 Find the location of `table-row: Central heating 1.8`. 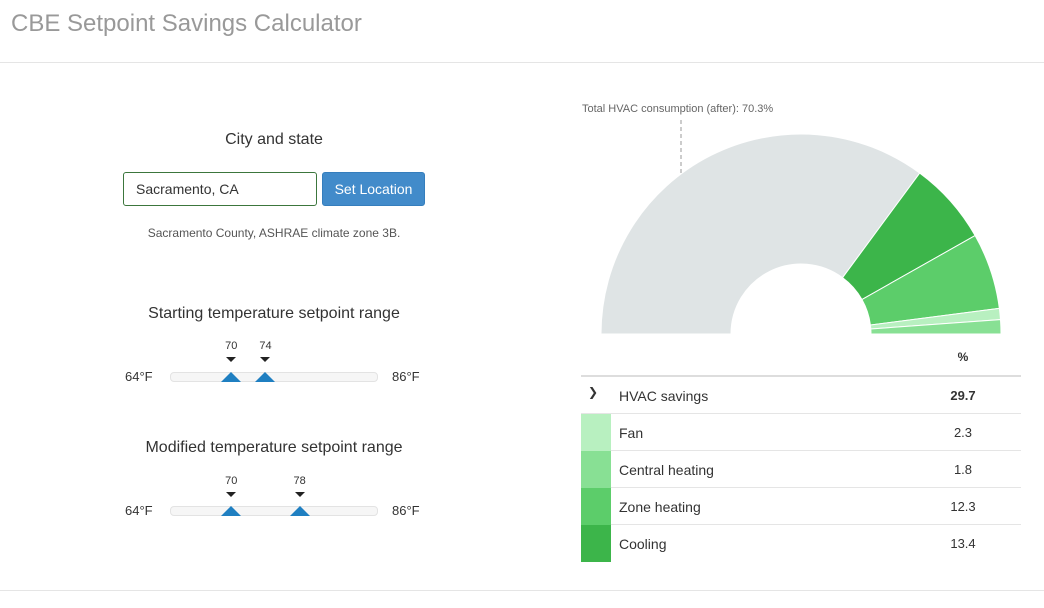

table-row: Central heating 1.8 is located at coordinates (801, 469).